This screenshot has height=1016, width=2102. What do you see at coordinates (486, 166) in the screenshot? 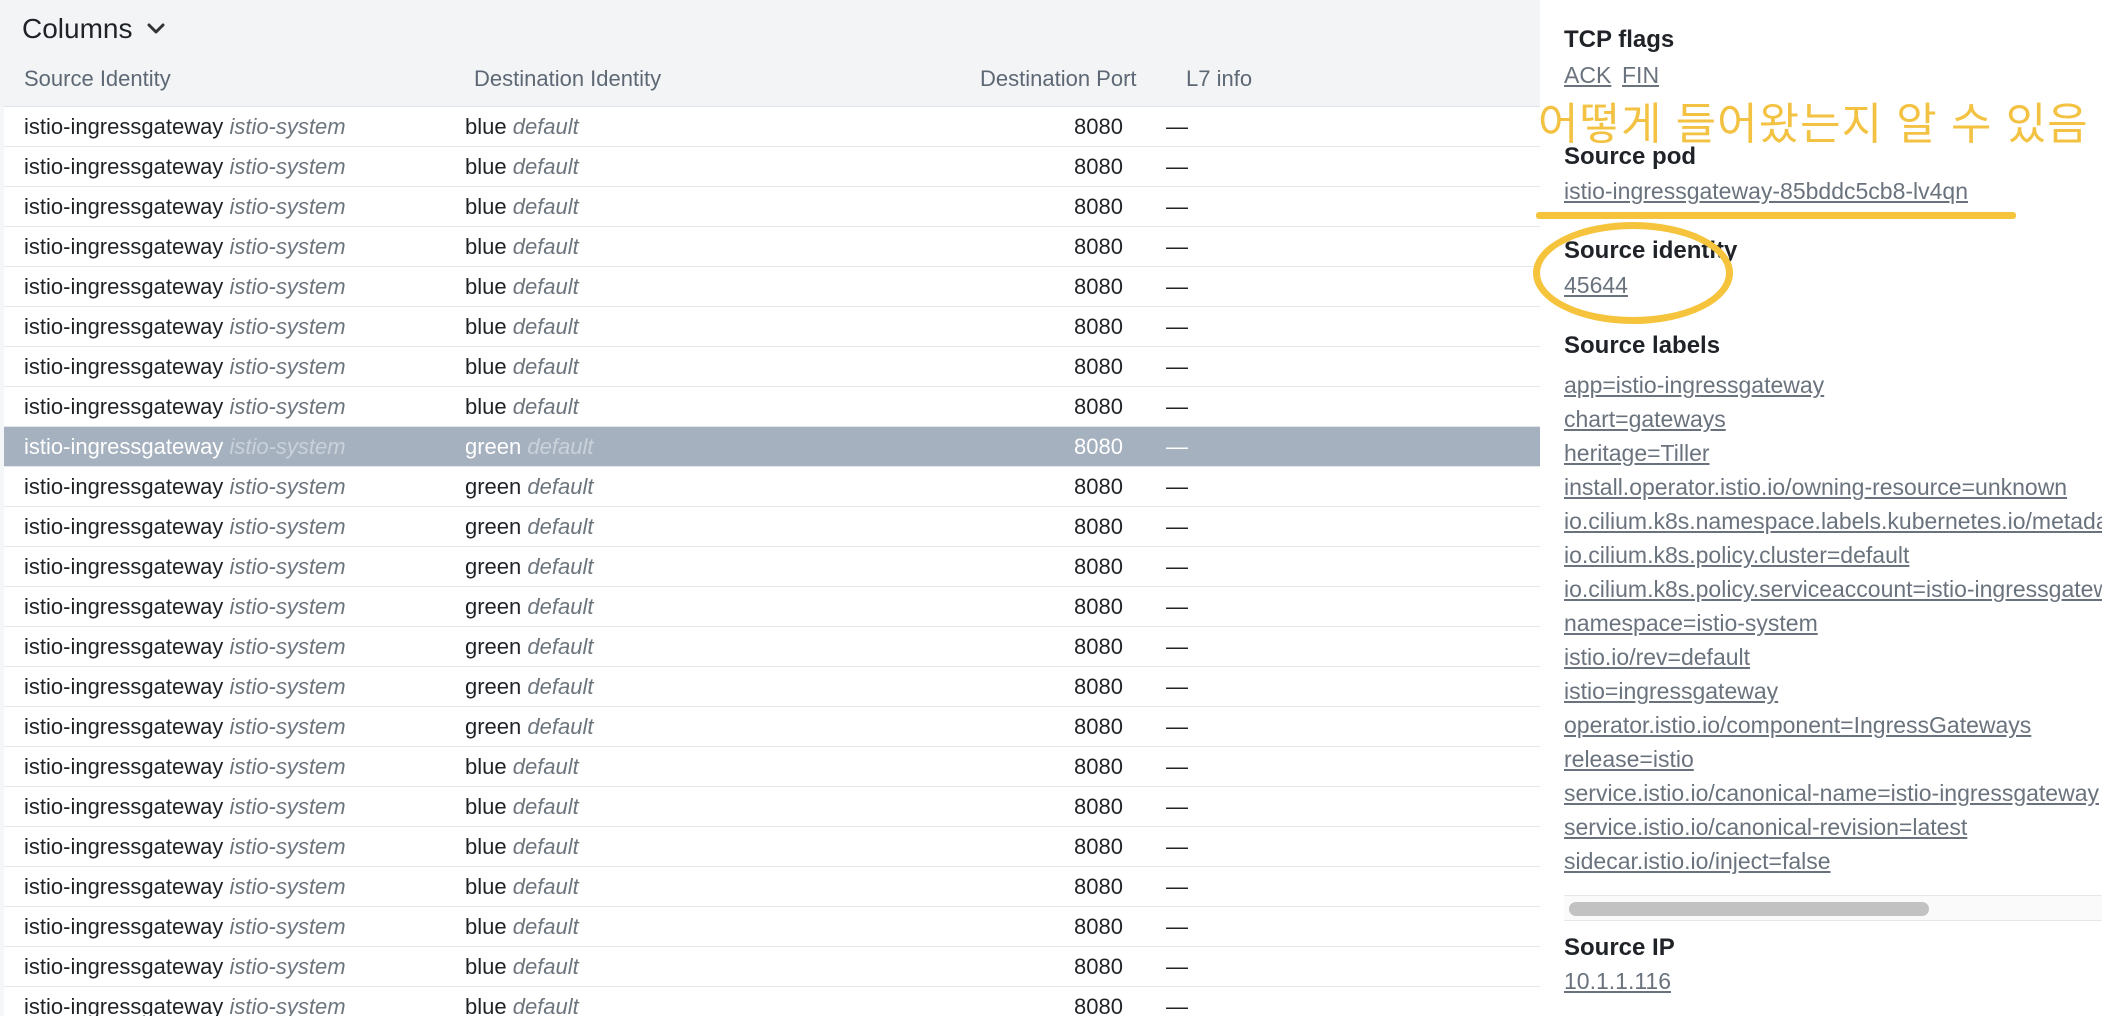
I see `identity-name: blue` at bounding box center [486, 166].